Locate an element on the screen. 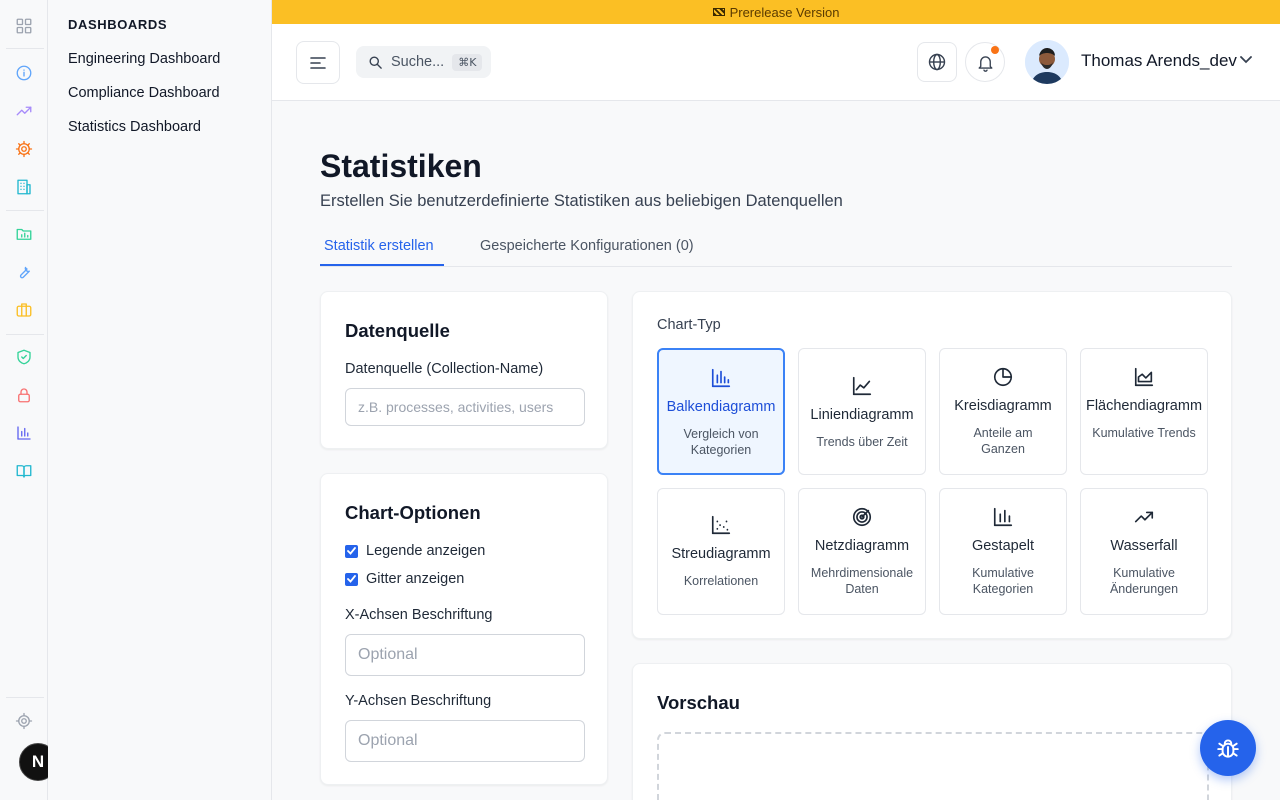 This screenshot has width=1280, height=800. avatar is located at coordinates (1047, 62).